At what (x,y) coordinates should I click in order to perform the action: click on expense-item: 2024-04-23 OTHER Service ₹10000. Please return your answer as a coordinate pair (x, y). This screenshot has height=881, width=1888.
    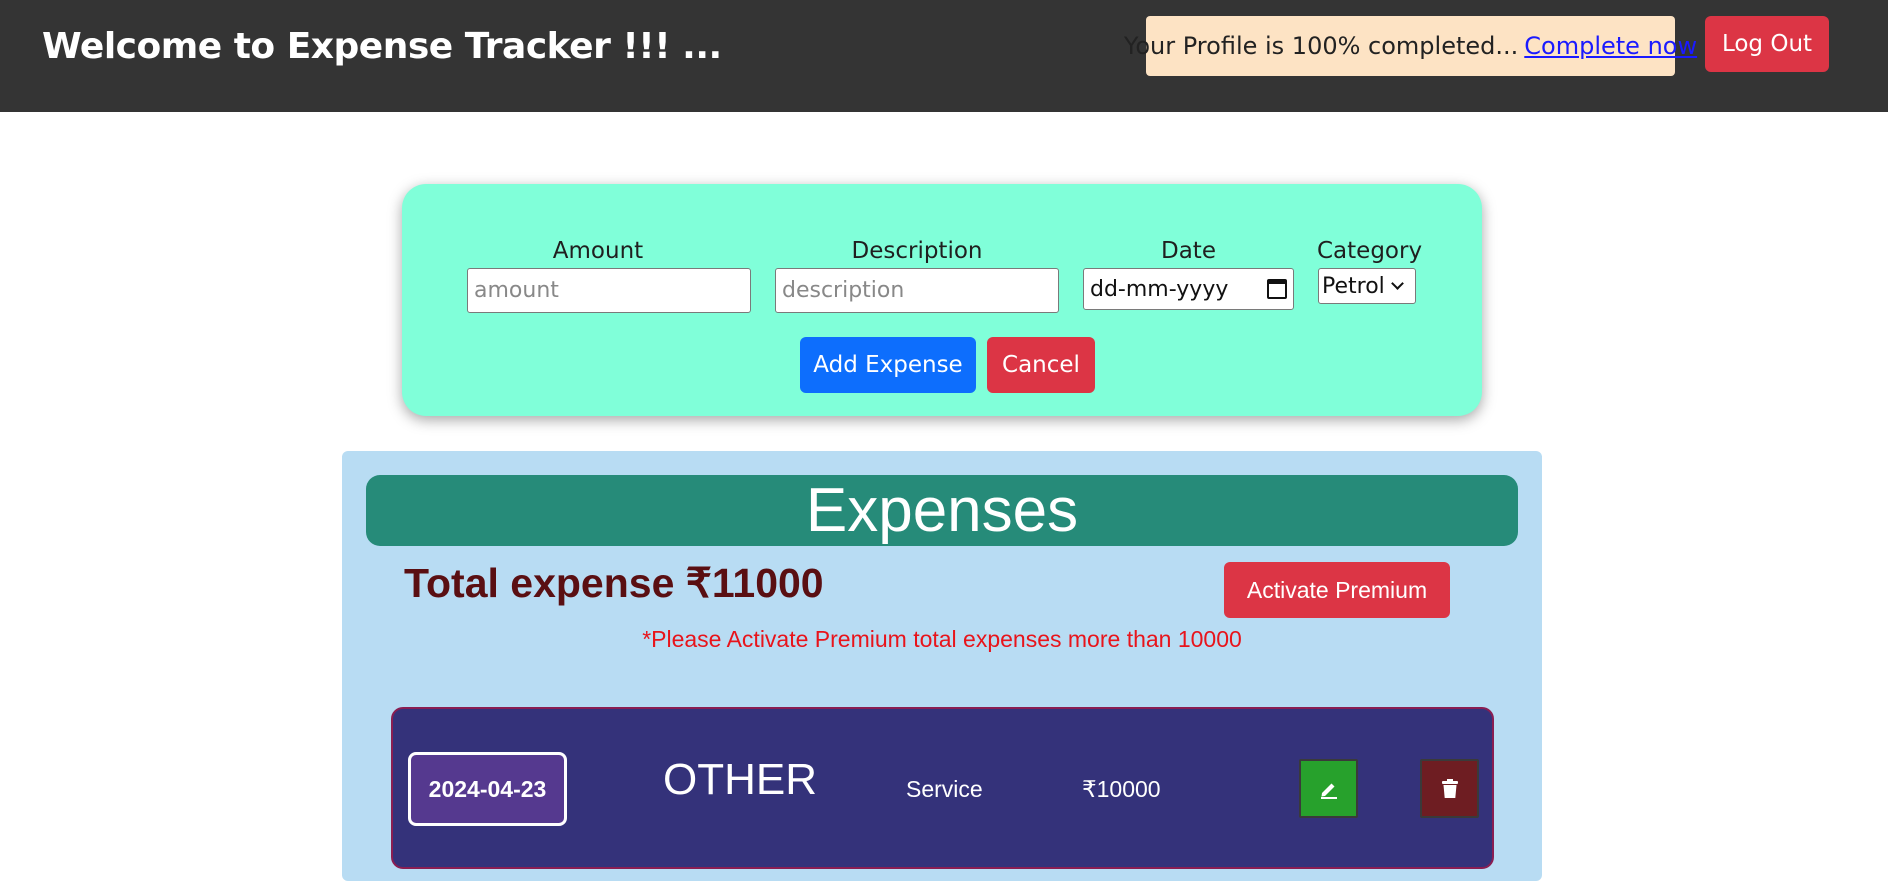
    Looking at the image, I should click on (942, 788).